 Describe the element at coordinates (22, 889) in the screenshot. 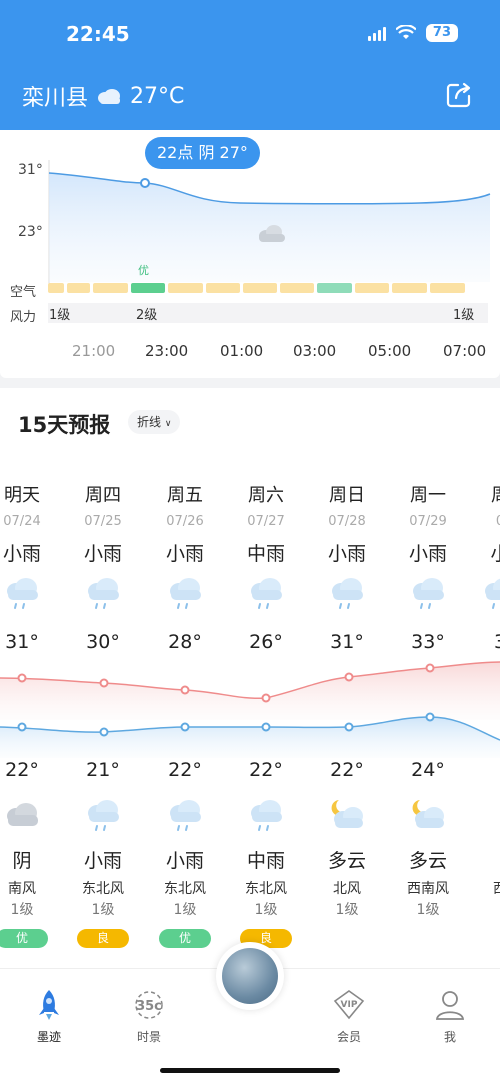

I see `wind-direction: 南风` at that location.